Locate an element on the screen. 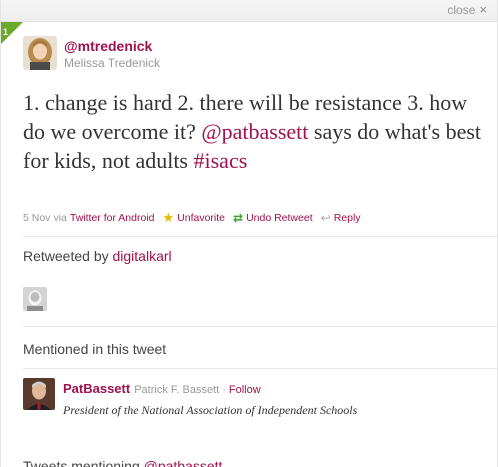  close-button: close × is located at coordinates (467, 9).